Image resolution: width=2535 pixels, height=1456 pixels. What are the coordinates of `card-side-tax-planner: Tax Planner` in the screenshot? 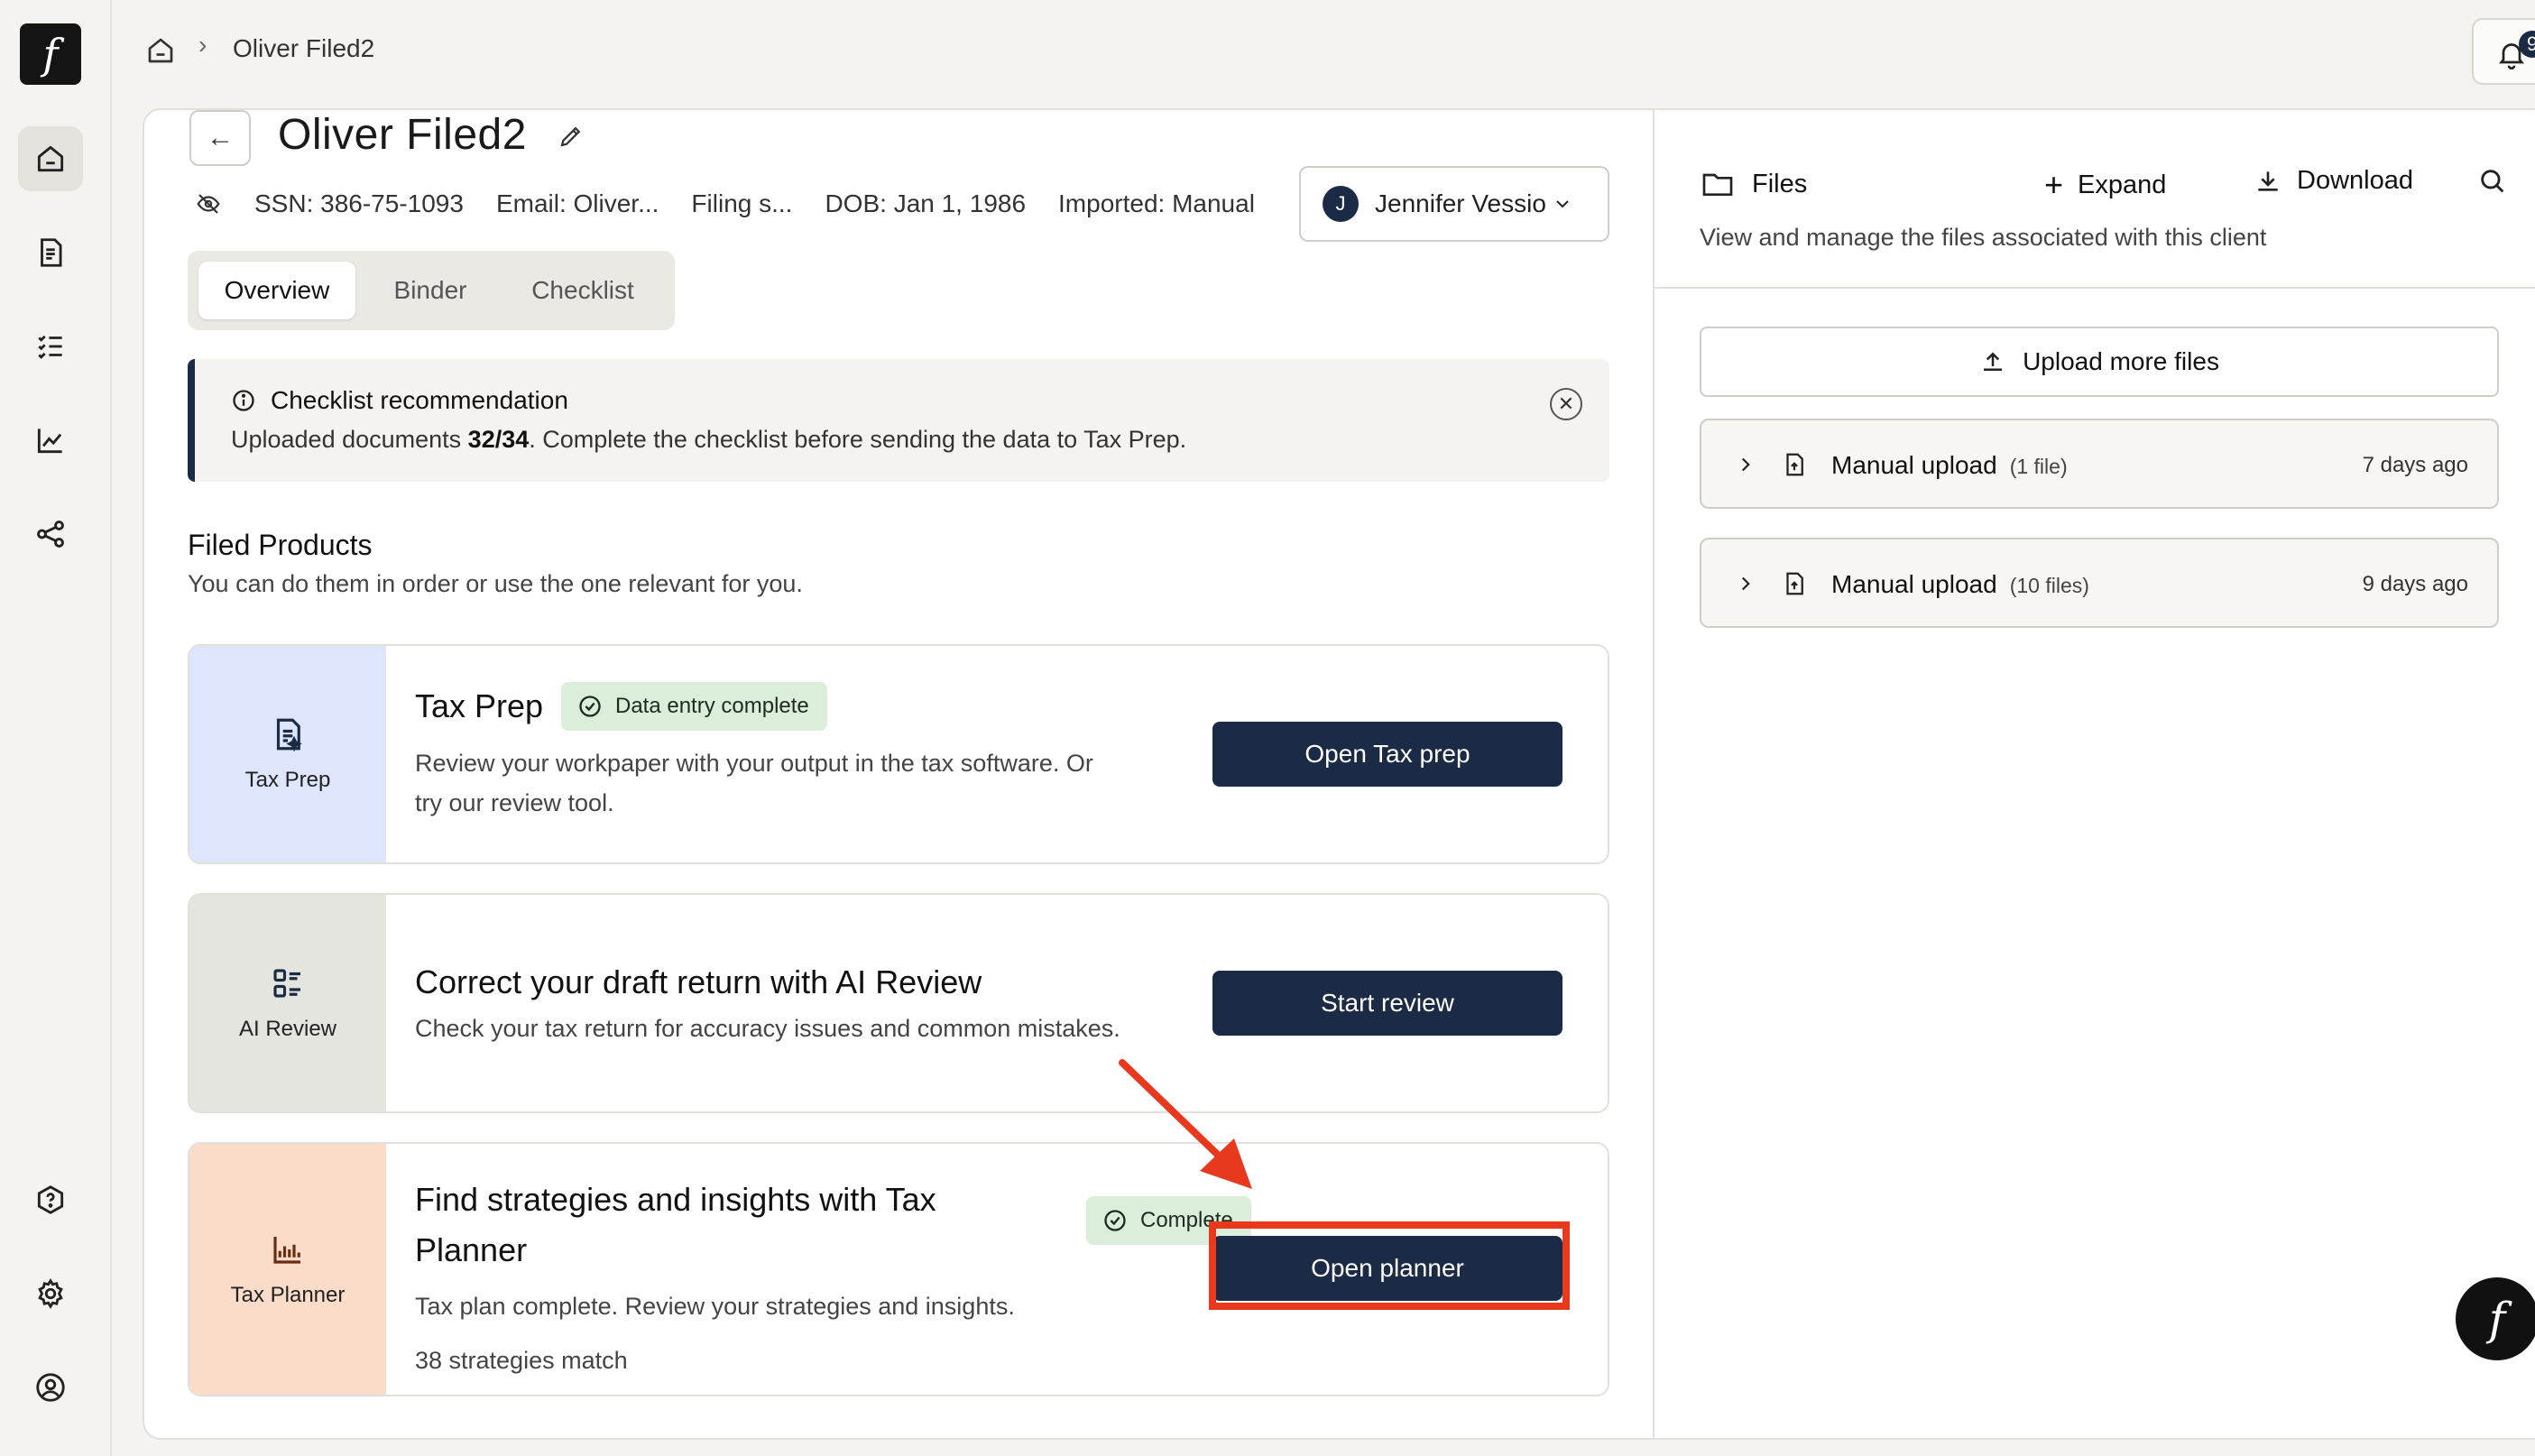 It's located at (288, 1269).